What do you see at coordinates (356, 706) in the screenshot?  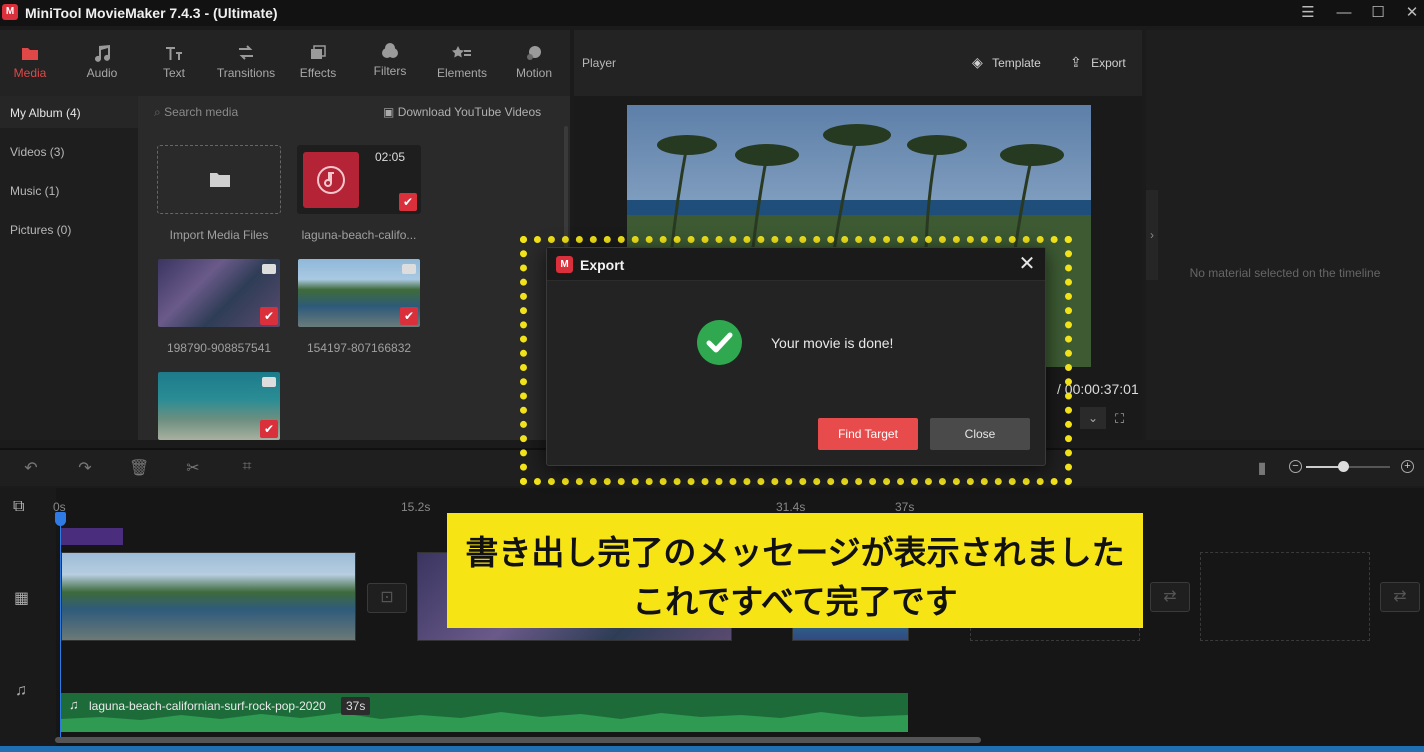 I see `audio-clip-duration: 37s` at bounding box center [356, 706].